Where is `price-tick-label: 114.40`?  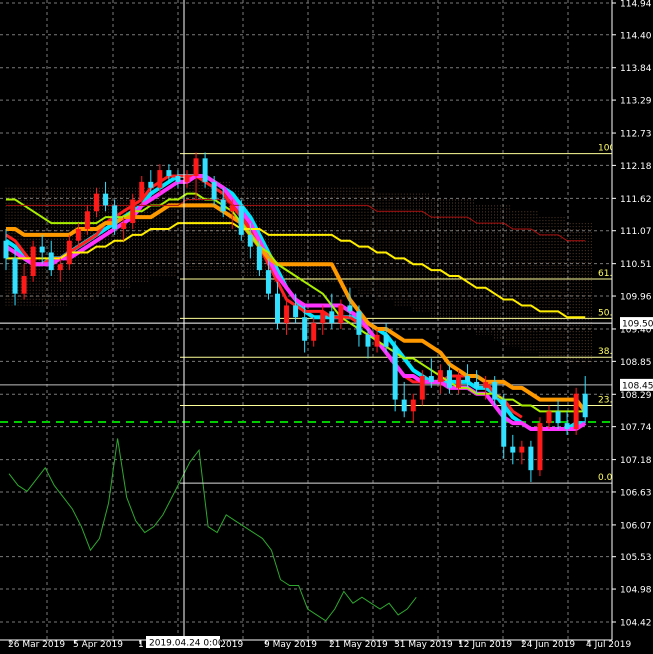 price-tick-label: 114.40 is located at coordinates (636, 36).